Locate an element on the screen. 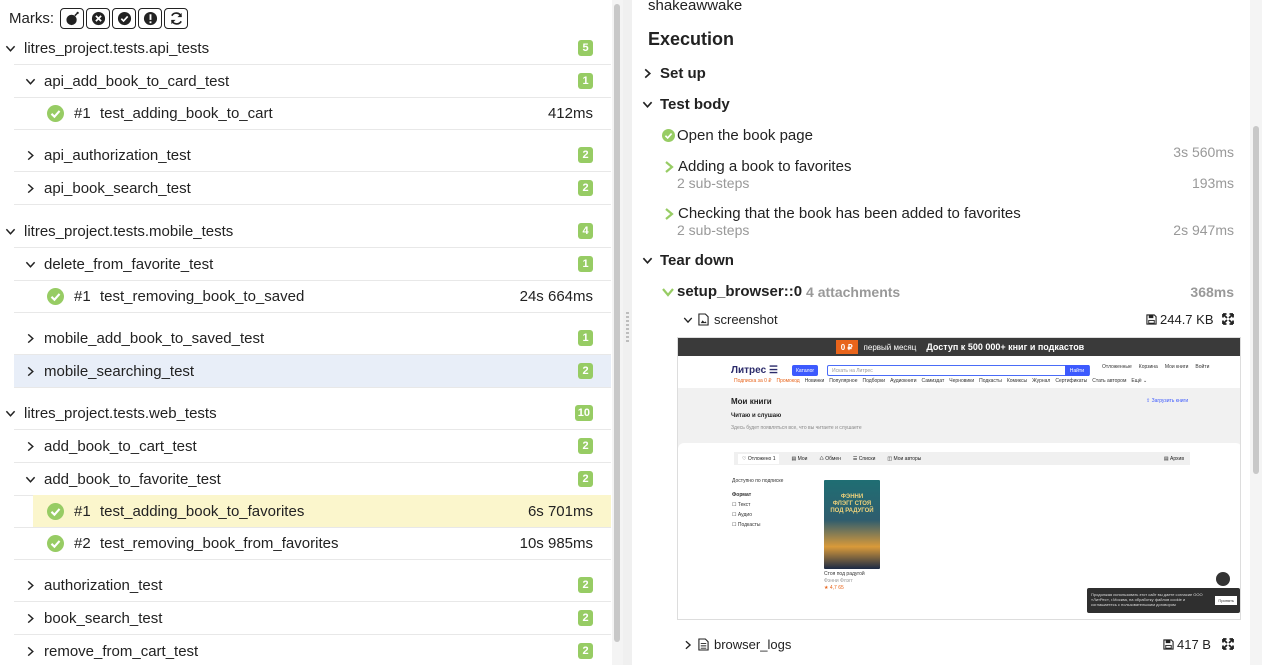 Image resolution: width=1262 pixels, height=665 pixels. tree-suite-row: mobile_add_book_to_saved_test 1 is located at coordinates (312, 338).